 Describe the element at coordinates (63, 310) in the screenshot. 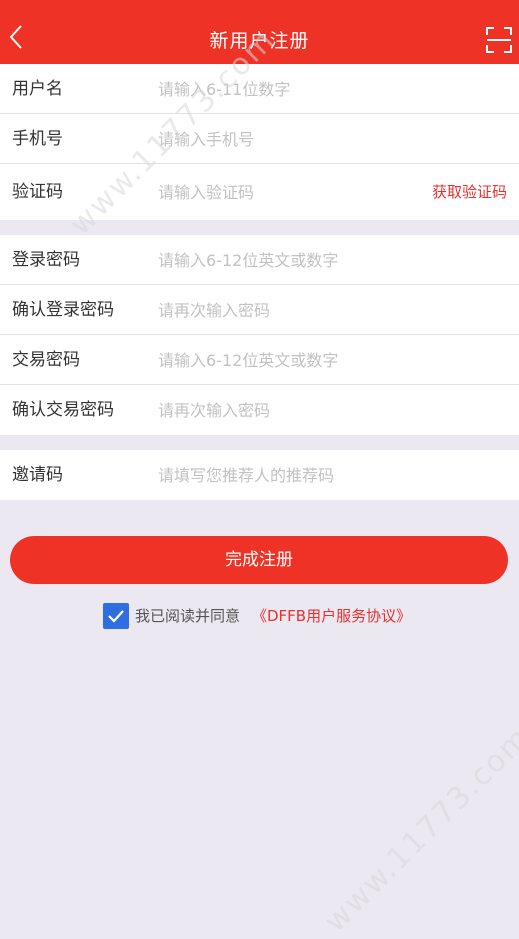

I see `confirm-login-password-label: 确认登录密码` at that location.